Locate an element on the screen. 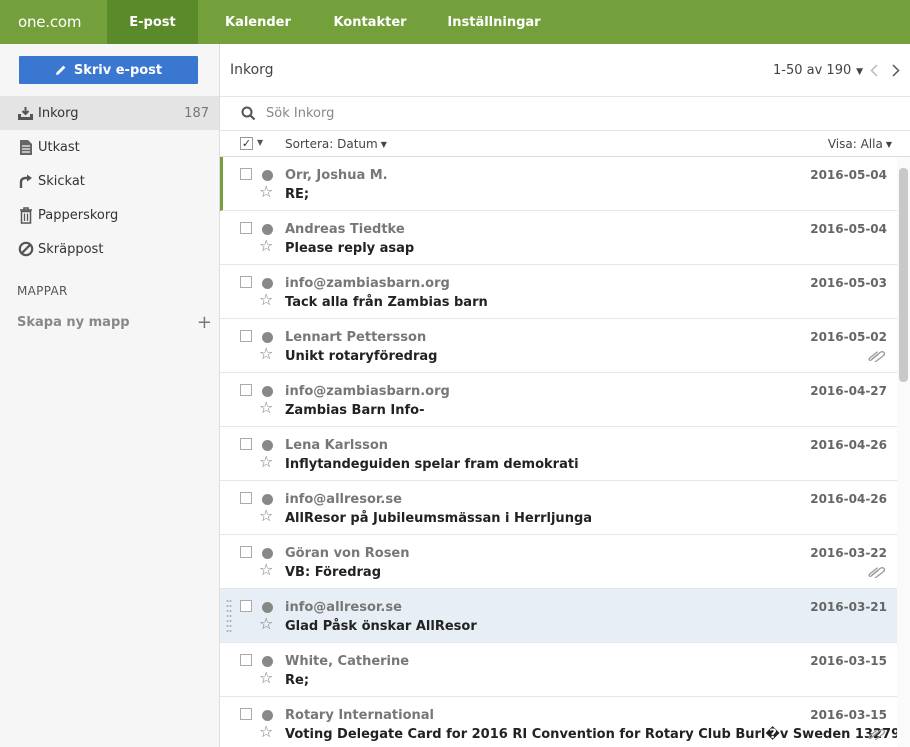  message-subject: Re; is located at coordinates (297, 680).